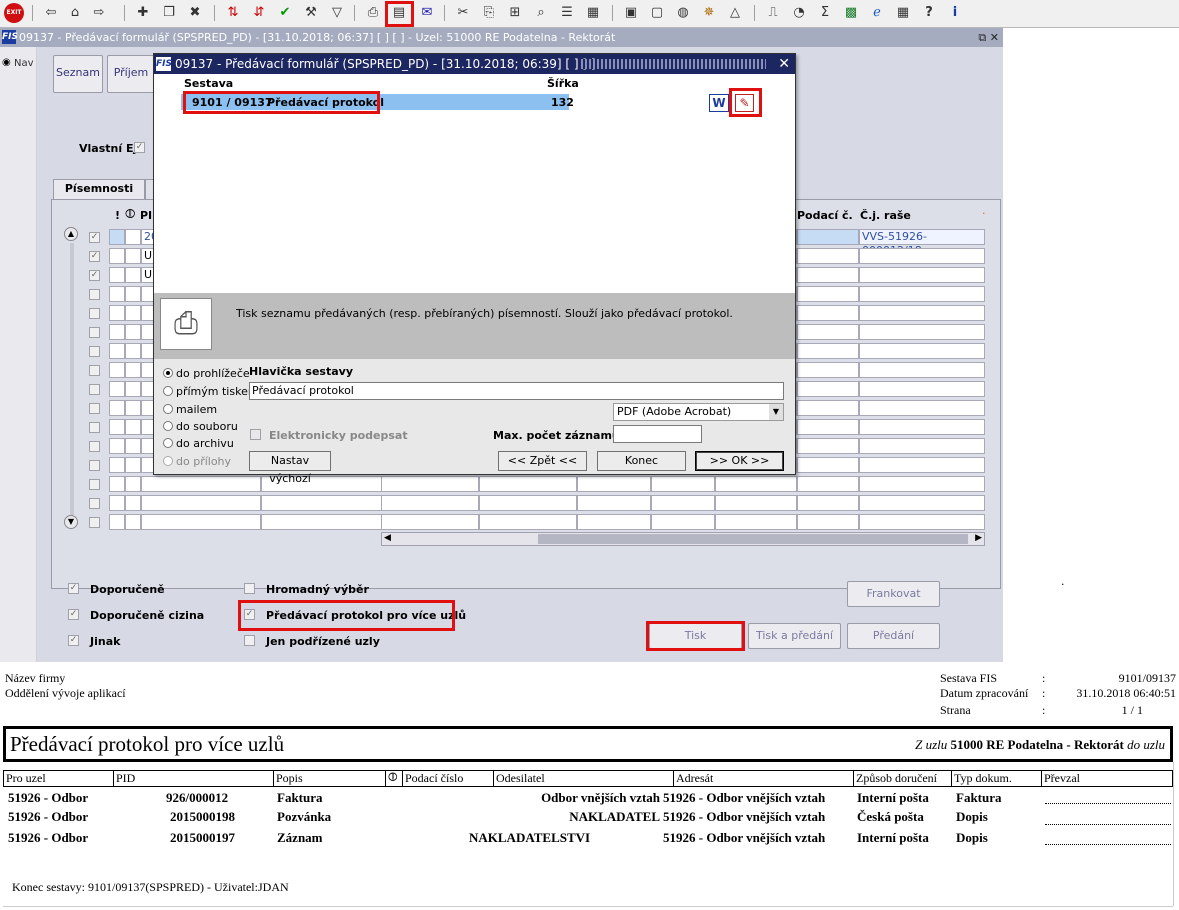 Image resolution: width=1179 pixels, height=910 pixels. I want to click on paste-icon: ⎘, so click(489, 13).